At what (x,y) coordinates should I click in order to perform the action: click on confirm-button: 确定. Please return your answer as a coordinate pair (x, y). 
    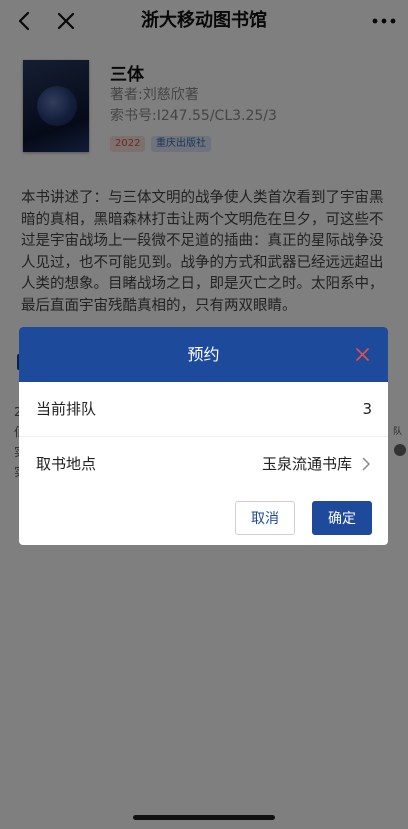
    Looking at the image, I should click on (342, 518).